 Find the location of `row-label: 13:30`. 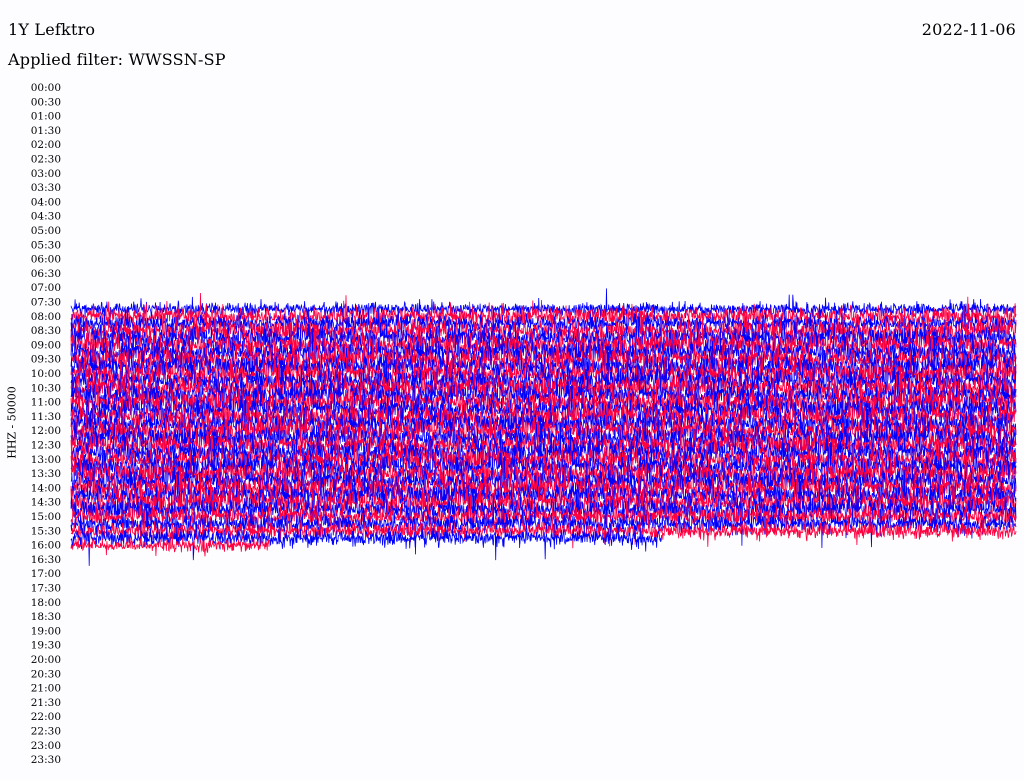

row-label: 13:30 is located at coordinates (46, 474).